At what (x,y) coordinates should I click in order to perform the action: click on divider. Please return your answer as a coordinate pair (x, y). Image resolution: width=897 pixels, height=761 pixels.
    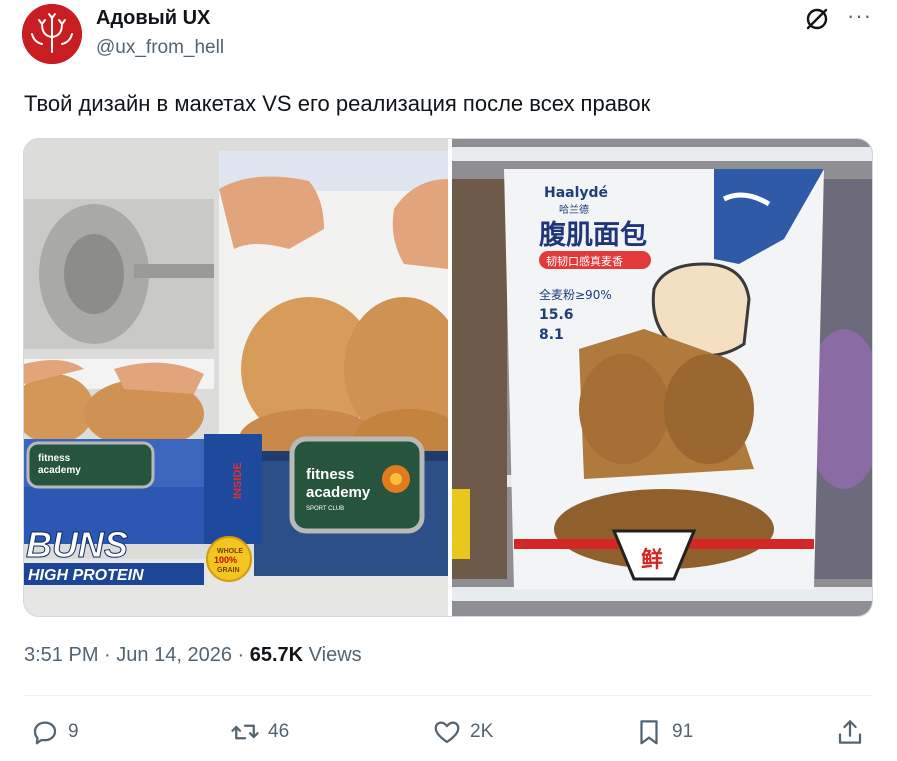
    Looking at the image, I should click on (448, 695).